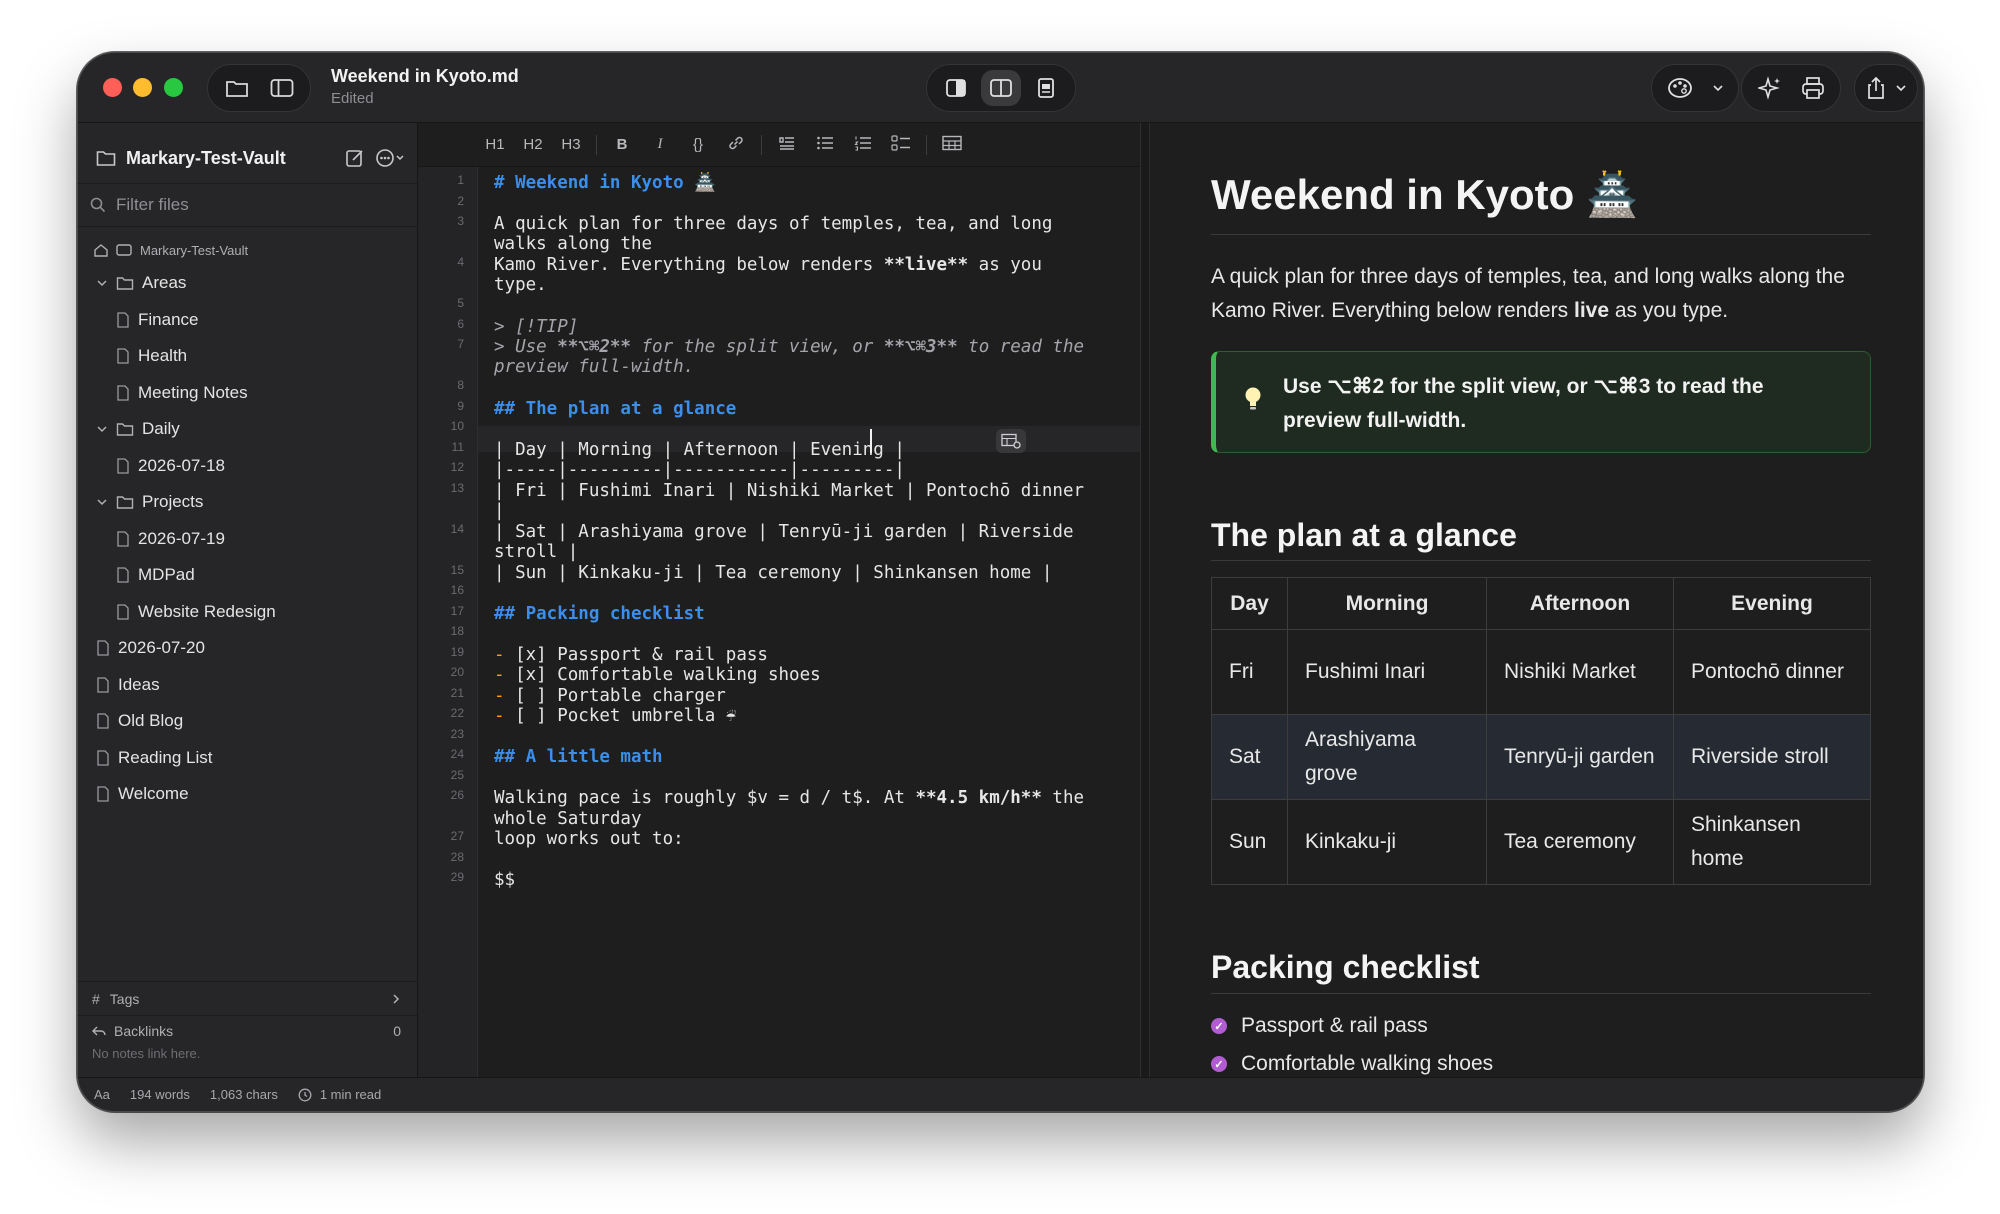  I want to click on table-header: Evening, so click(1772, 603).